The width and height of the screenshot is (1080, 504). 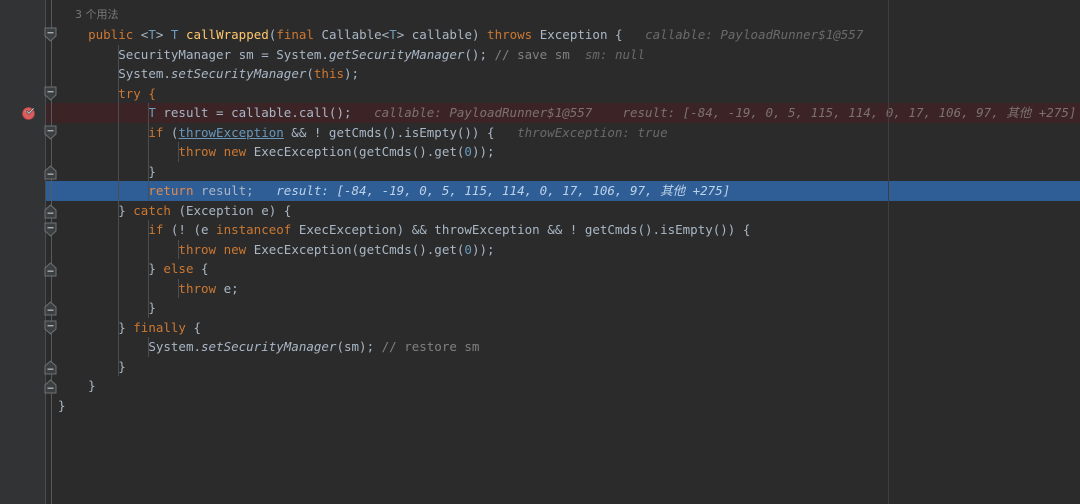 What do you see at coordinates (163, 34) in the screenshot?
I see `code-token: >` at bounding box center [163, 34].